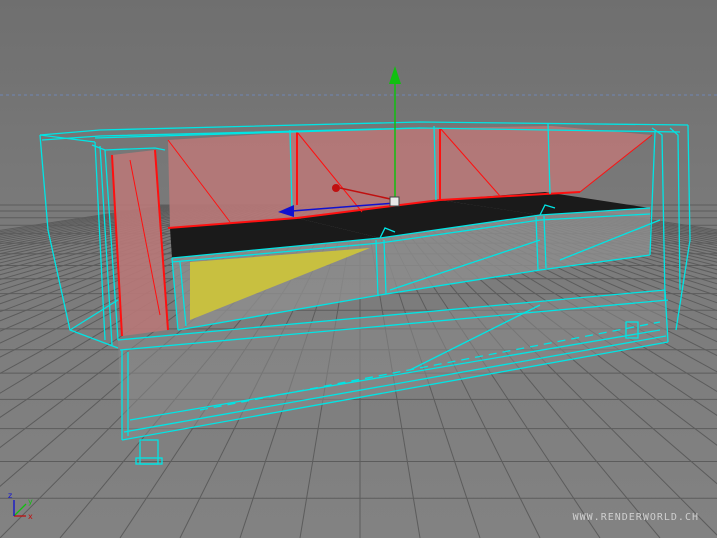  Describe the element at coordinates (394, 201) in the screenshot. I see `gizmo-center-handle` at that location.